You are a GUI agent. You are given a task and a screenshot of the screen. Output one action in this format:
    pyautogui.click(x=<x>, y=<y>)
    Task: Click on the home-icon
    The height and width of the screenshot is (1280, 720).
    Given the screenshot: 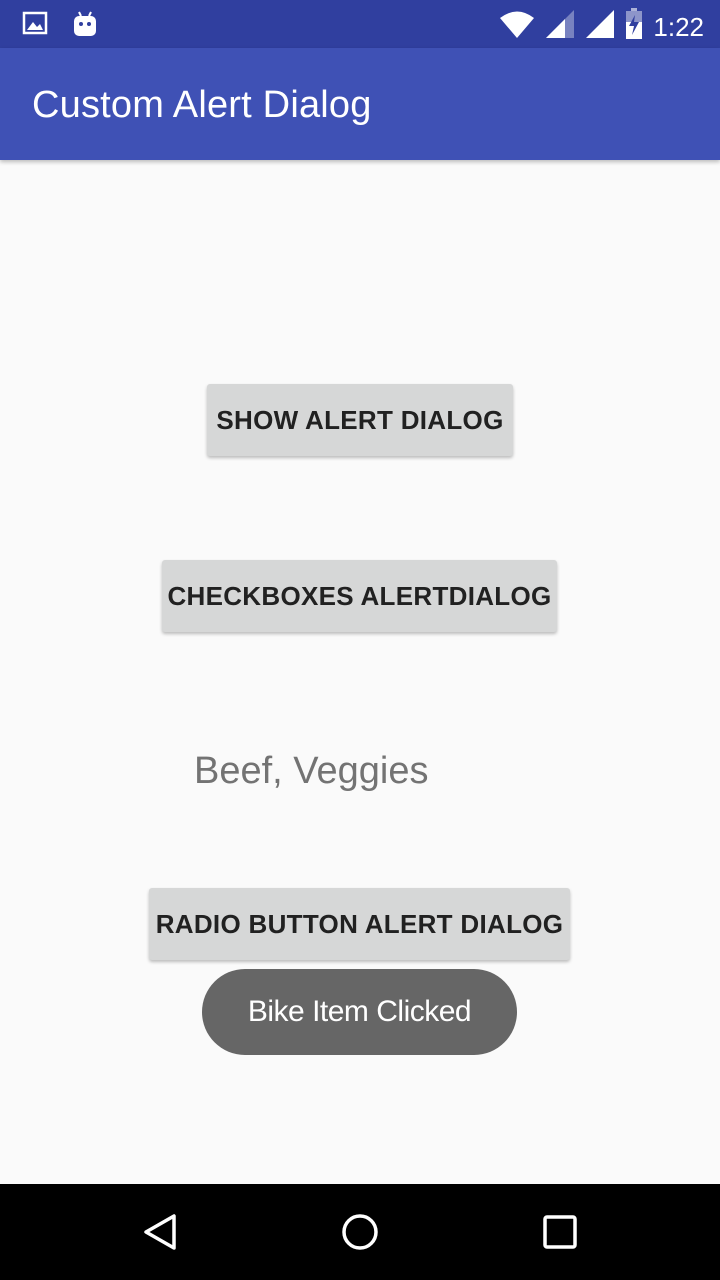 What is the action you would take?
    pyautogui.click(x=360, y=1232)
    